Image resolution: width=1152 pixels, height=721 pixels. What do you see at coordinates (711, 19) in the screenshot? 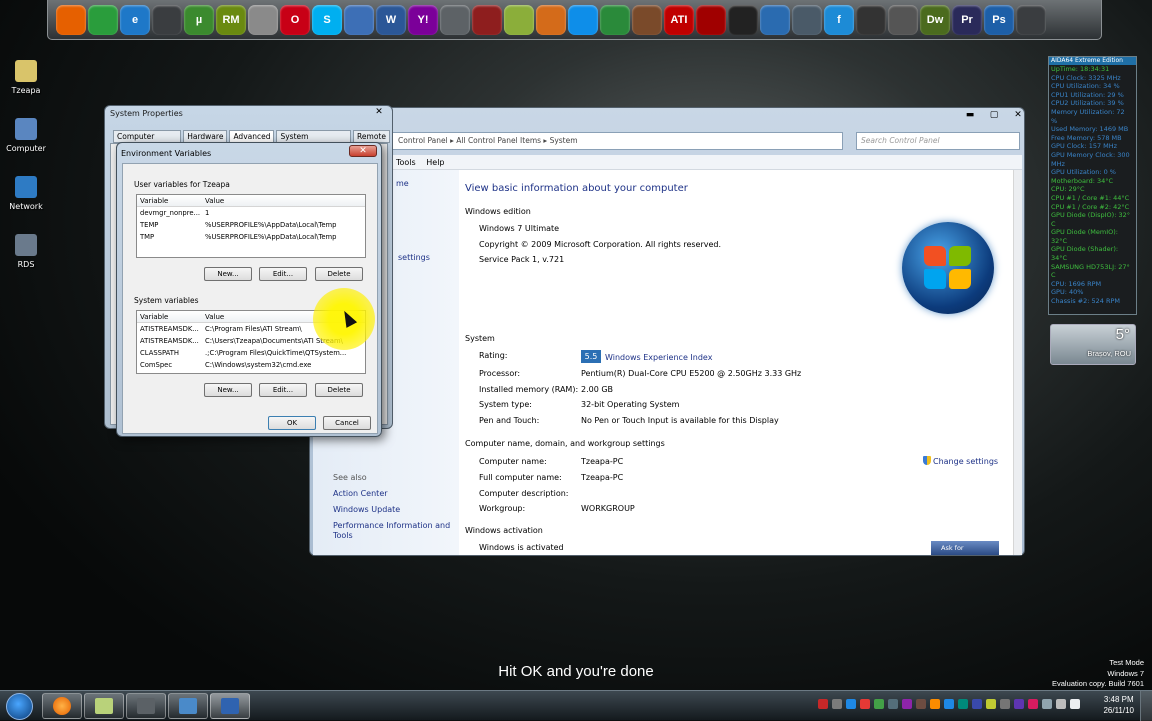
I see `ati-catalyst-icon` at bounding box center [711, 19].